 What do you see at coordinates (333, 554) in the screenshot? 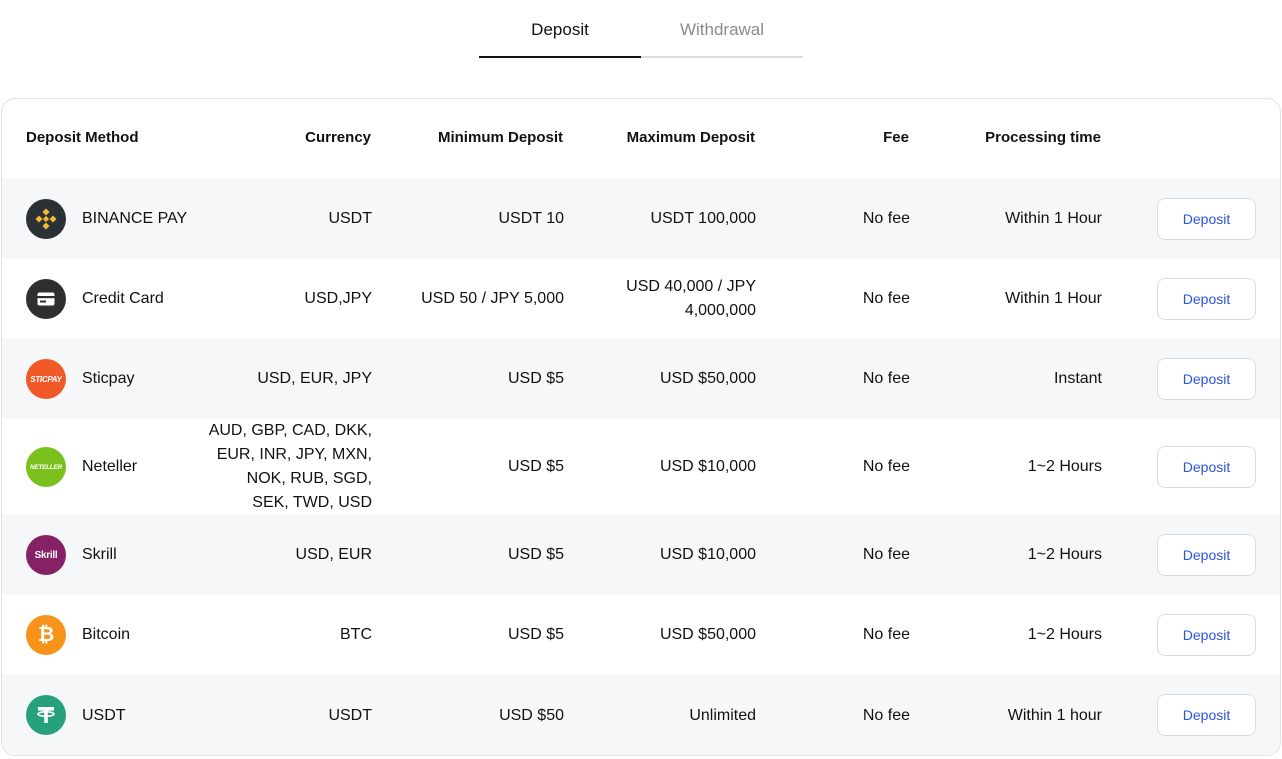
I see `currency-cell: USD, EUR` at bounding box center [333, 554].